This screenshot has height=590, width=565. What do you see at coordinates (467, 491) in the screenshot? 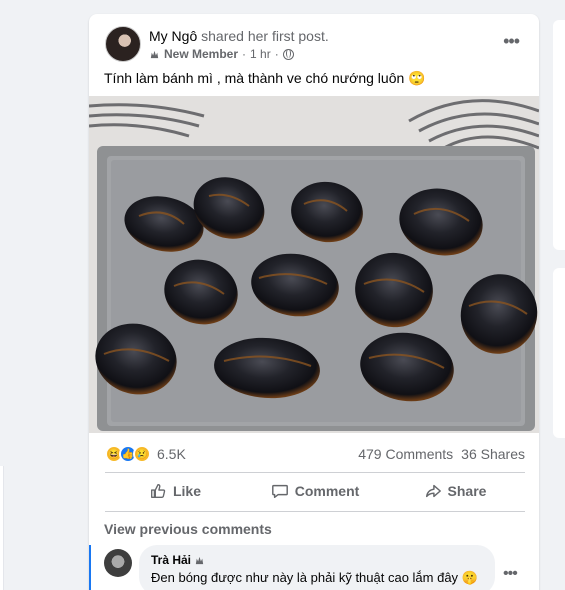
I see `share-label: Share` at bounding box center [467, 491].